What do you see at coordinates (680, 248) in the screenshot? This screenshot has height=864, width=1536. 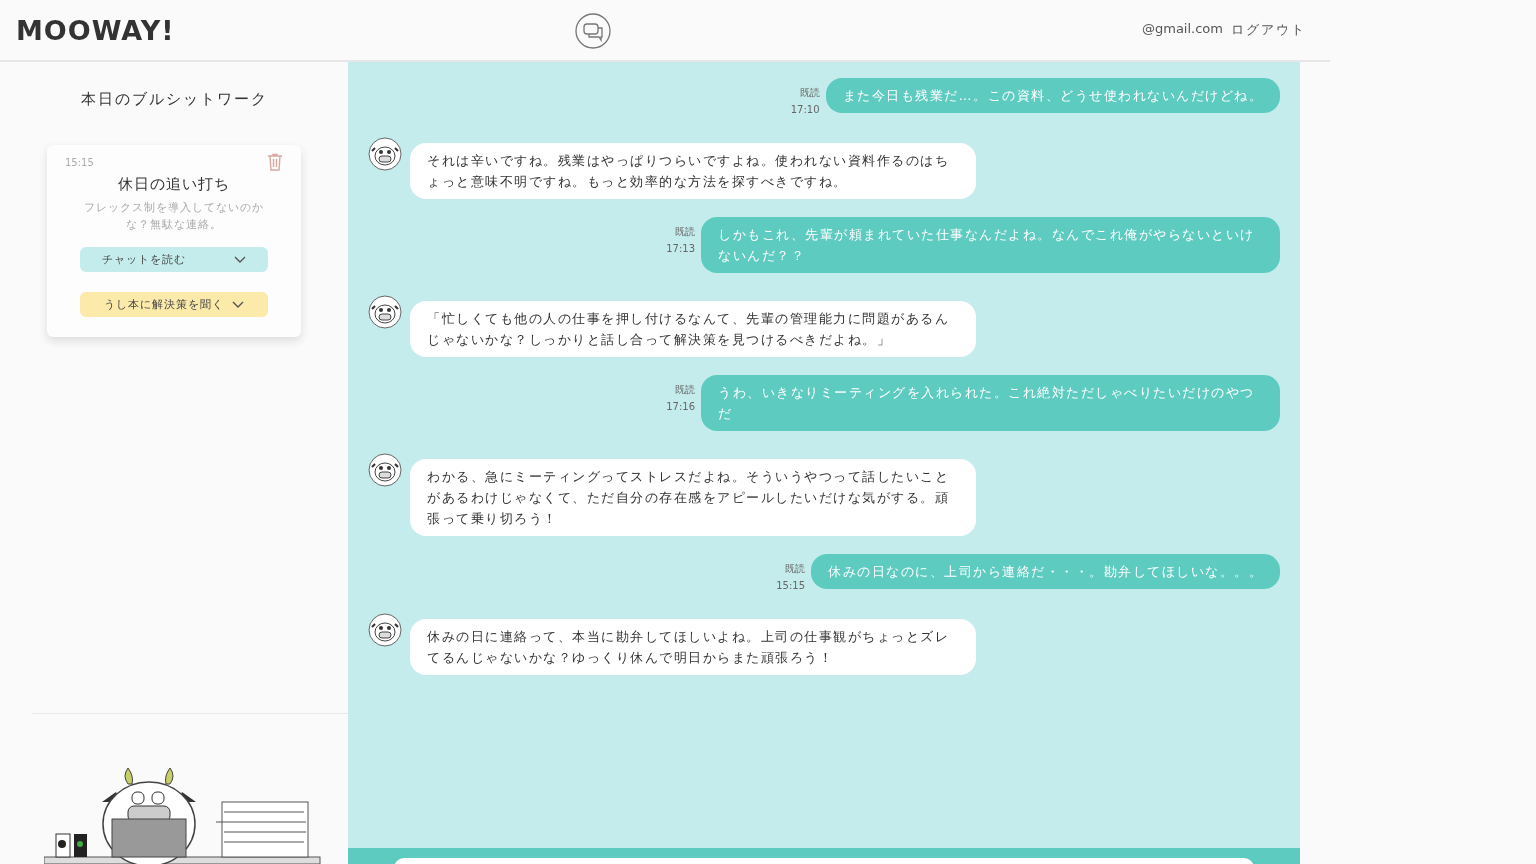 I see `message-time: 17:13` at bounding box center [680, 248].